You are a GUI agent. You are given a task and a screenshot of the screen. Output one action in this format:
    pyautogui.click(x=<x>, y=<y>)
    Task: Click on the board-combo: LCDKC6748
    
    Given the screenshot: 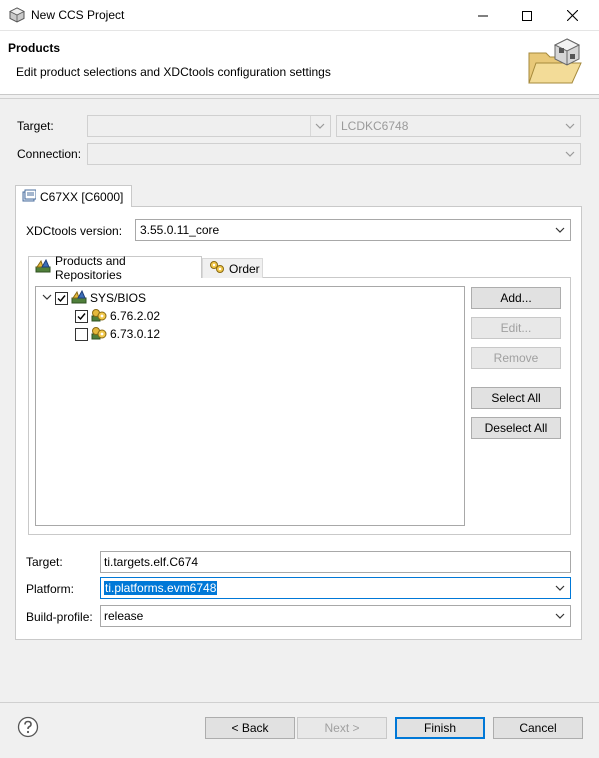 What is the action you would take?
    pyautogui.click(x=458, y=126)
    